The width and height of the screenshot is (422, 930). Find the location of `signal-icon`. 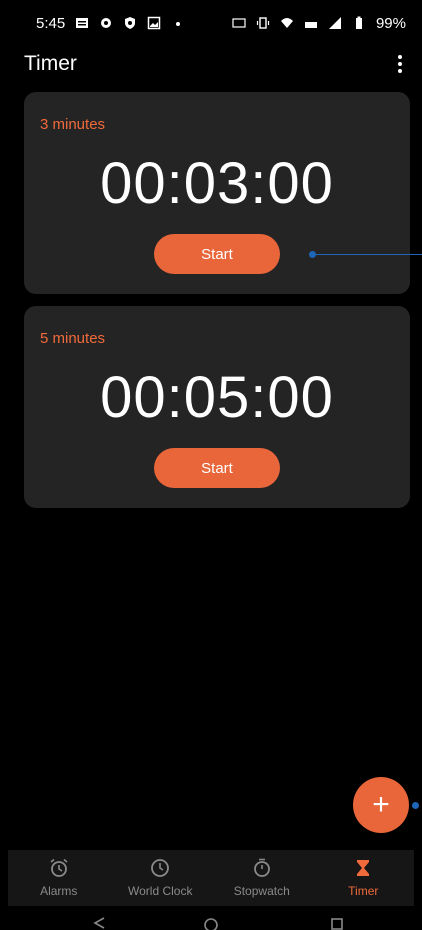

signal-icon is located at coordinates (335, 23).